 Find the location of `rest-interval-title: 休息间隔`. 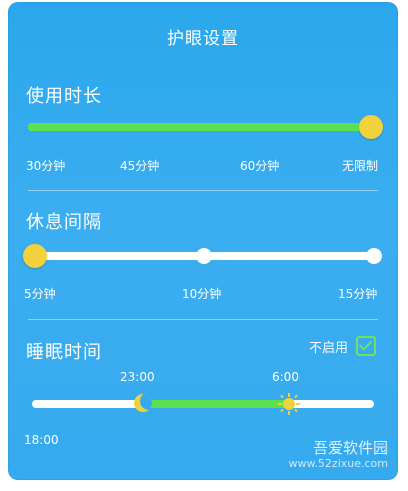

rest-interval-title: 休息间隔 is located at coordinates (64, 222).